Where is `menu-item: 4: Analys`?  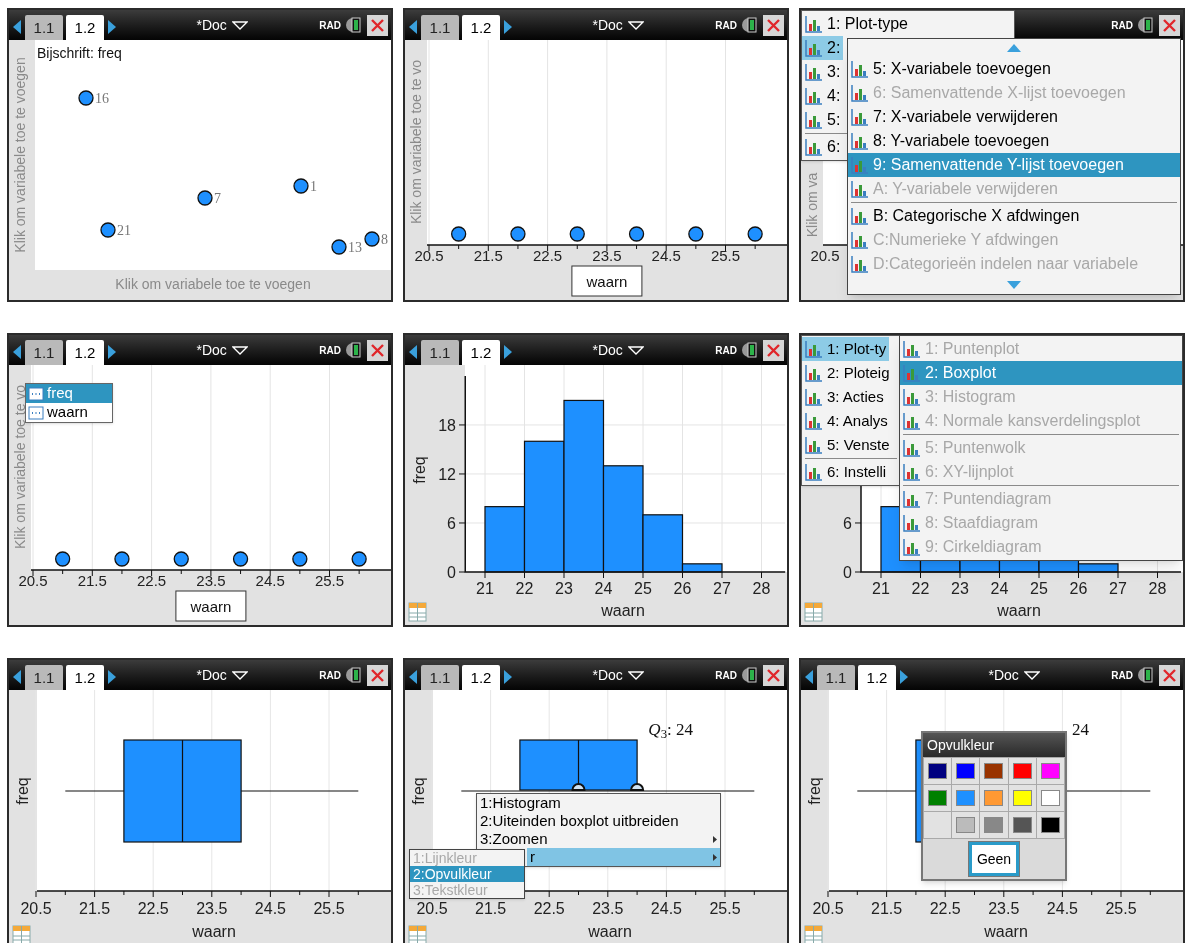 menu-item: 4: Analys is located at coordinates (846, 421).